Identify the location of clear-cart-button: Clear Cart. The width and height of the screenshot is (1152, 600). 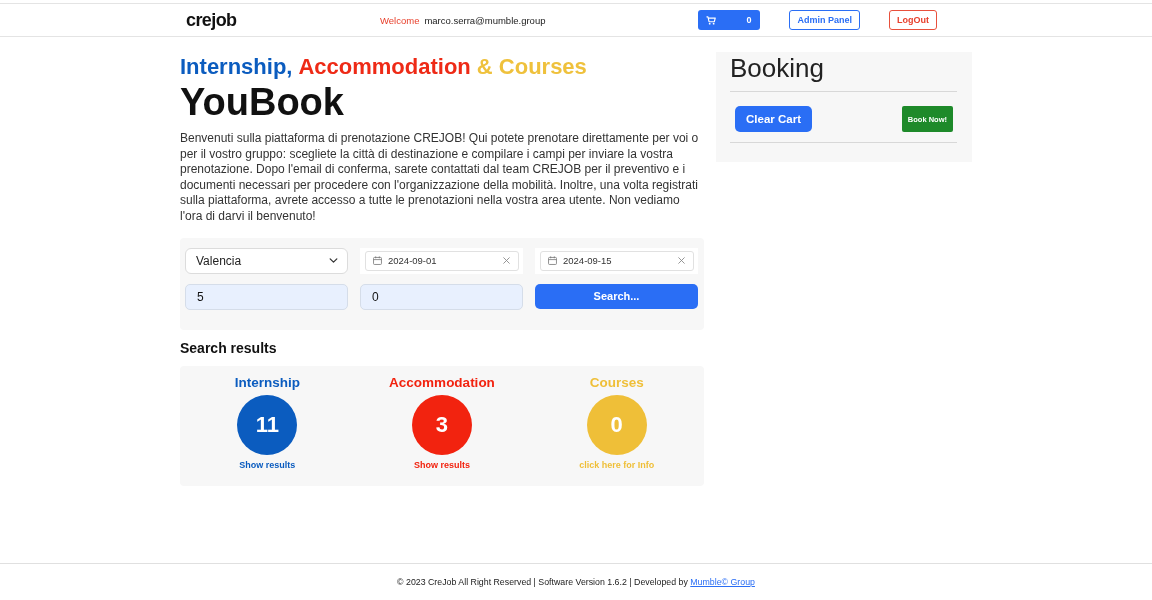
(773, 119).